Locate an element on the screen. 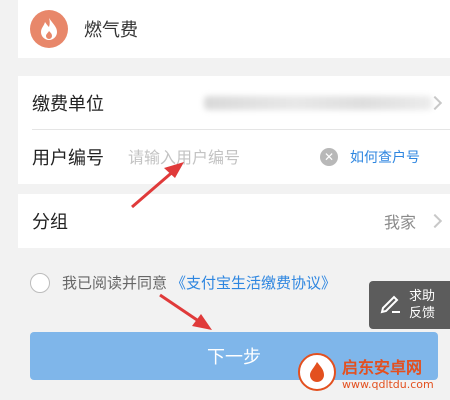 The height and width of the screenshot is (400, 450). watermark-logo-icon is located at coordinates (317, 372).